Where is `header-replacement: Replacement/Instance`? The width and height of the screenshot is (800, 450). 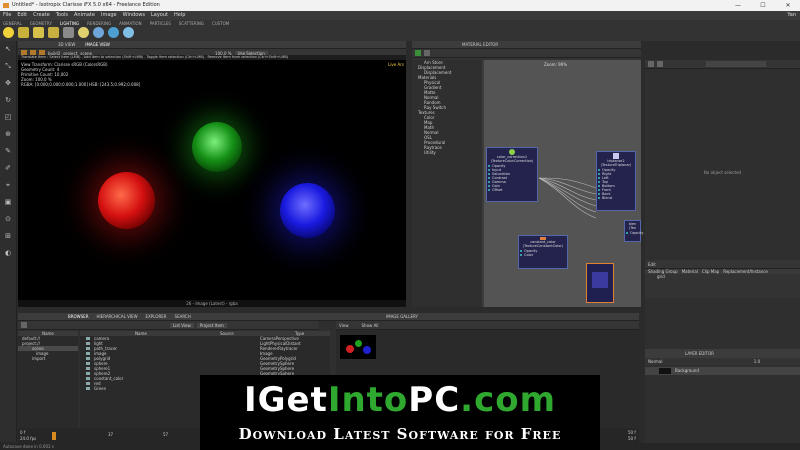
header-replacement: Replacement/Instance is located at coordinates (745, 271).